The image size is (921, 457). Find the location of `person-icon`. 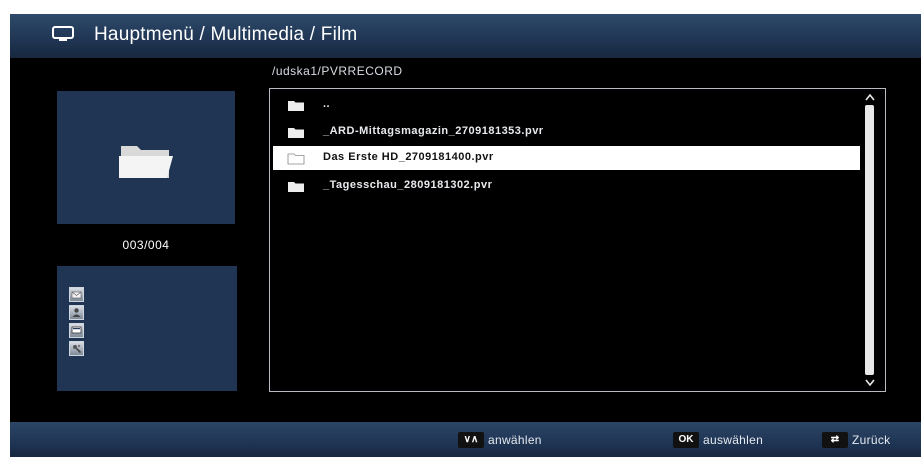

person-icon is located at coordinates (76, 312).